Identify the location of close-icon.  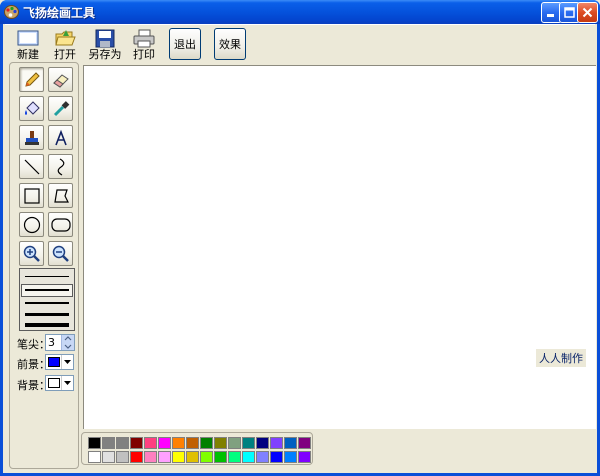
(587, 12).